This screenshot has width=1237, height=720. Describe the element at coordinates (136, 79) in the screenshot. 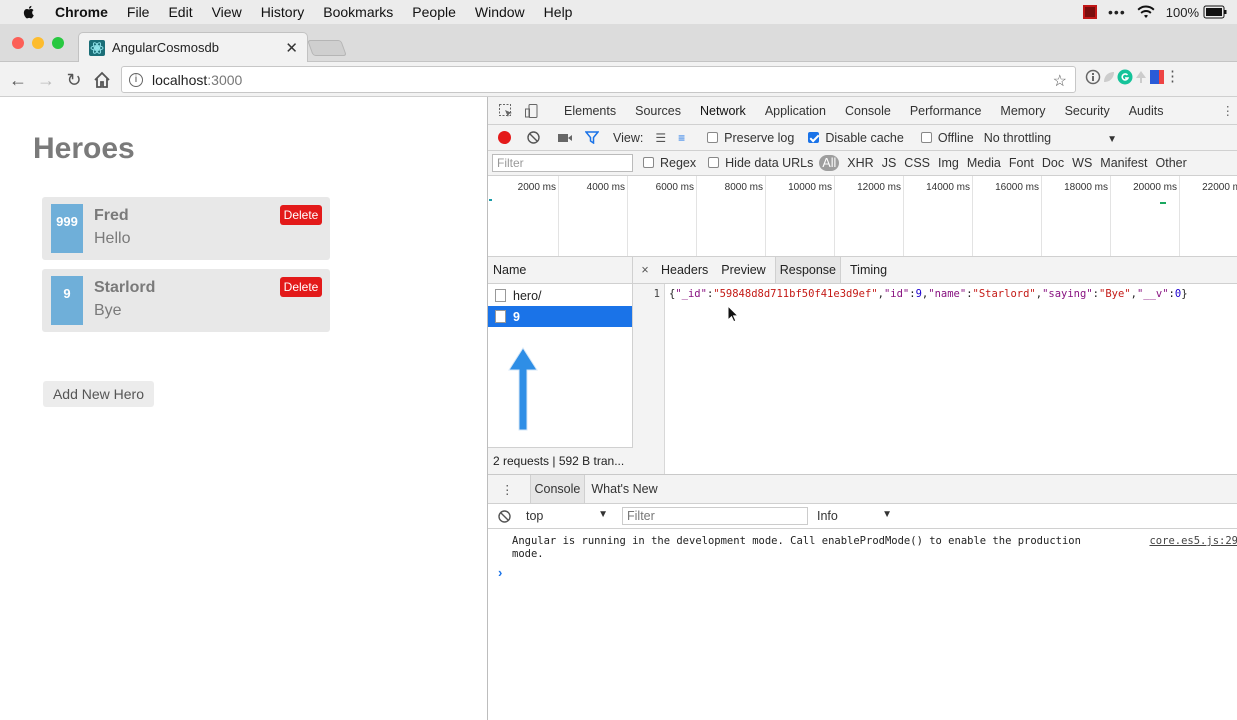

I see `site-info-icon: i` at that location.